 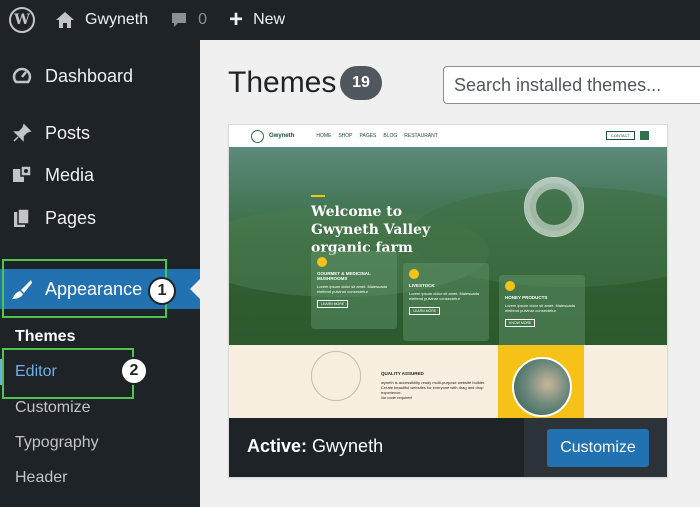 I want to click on preview-nav-link: HOME, so click(x=324, y=136).